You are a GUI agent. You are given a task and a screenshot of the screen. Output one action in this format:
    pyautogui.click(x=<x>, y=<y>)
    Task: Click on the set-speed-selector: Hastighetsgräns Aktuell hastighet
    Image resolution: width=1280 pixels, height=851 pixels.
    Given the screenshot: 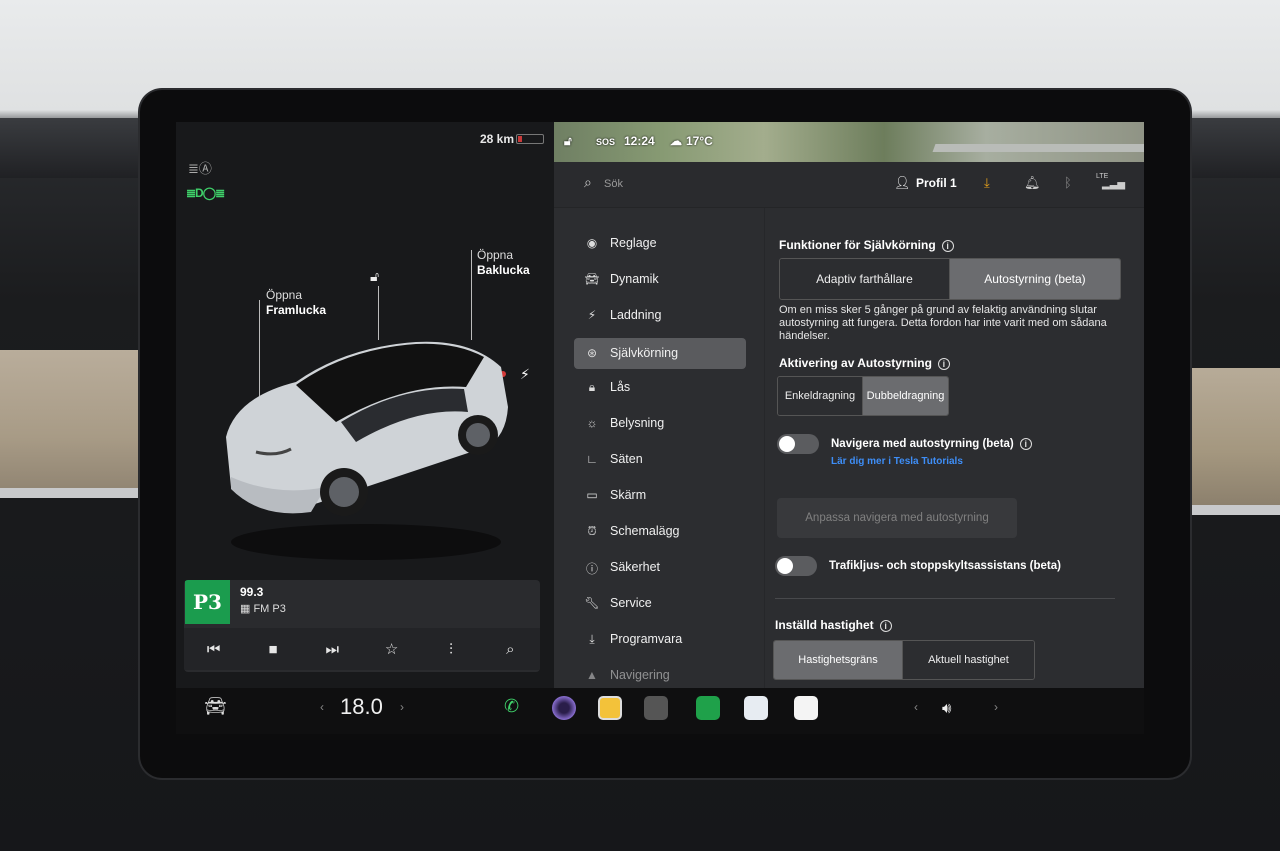 What is the action you would take?
    pyautogui.click(x=904, y=660)
    